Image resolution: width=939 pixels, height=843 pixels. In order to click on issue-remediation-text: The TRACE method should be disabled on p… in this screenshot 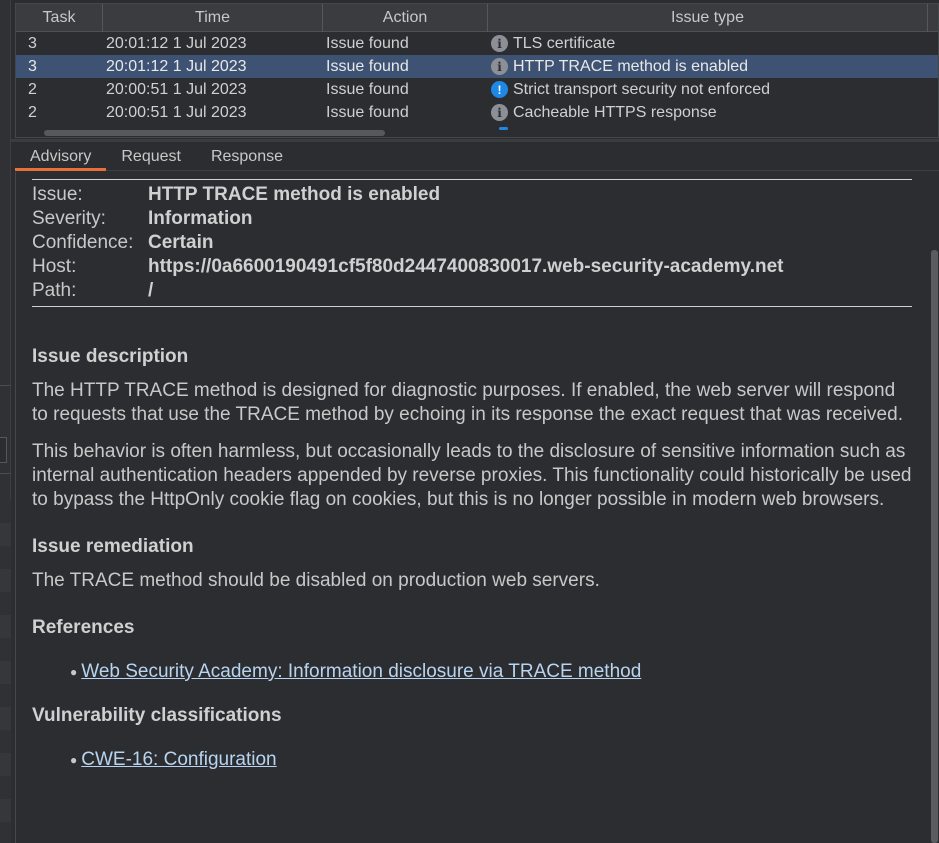, I will do `click(316, 580)`.